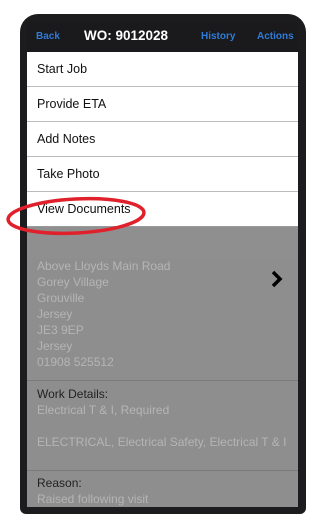  Describe the element at coordinates (103, 410) in the screenshot. I see `work-details-line1: Electrical T & I, Required` at that location.